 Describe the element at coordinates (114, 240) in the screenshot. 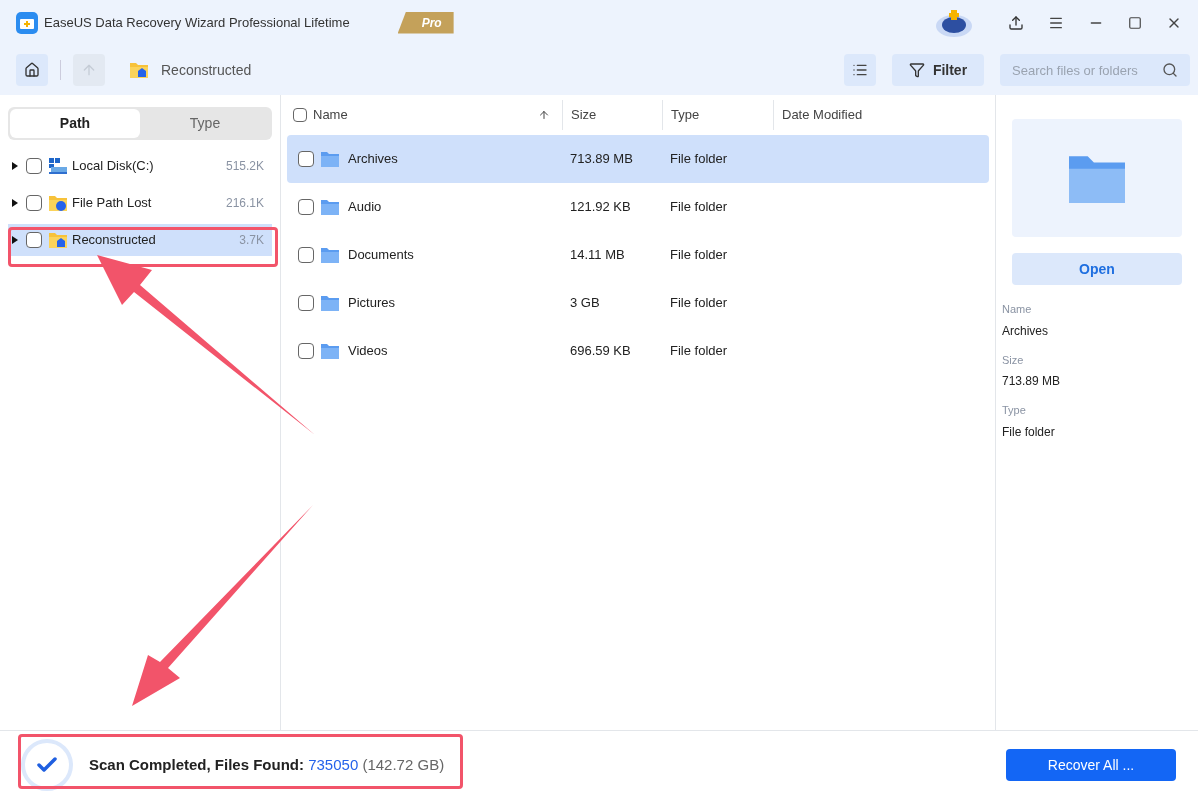

I see `tree-item-label: Reconstructed` at that location.